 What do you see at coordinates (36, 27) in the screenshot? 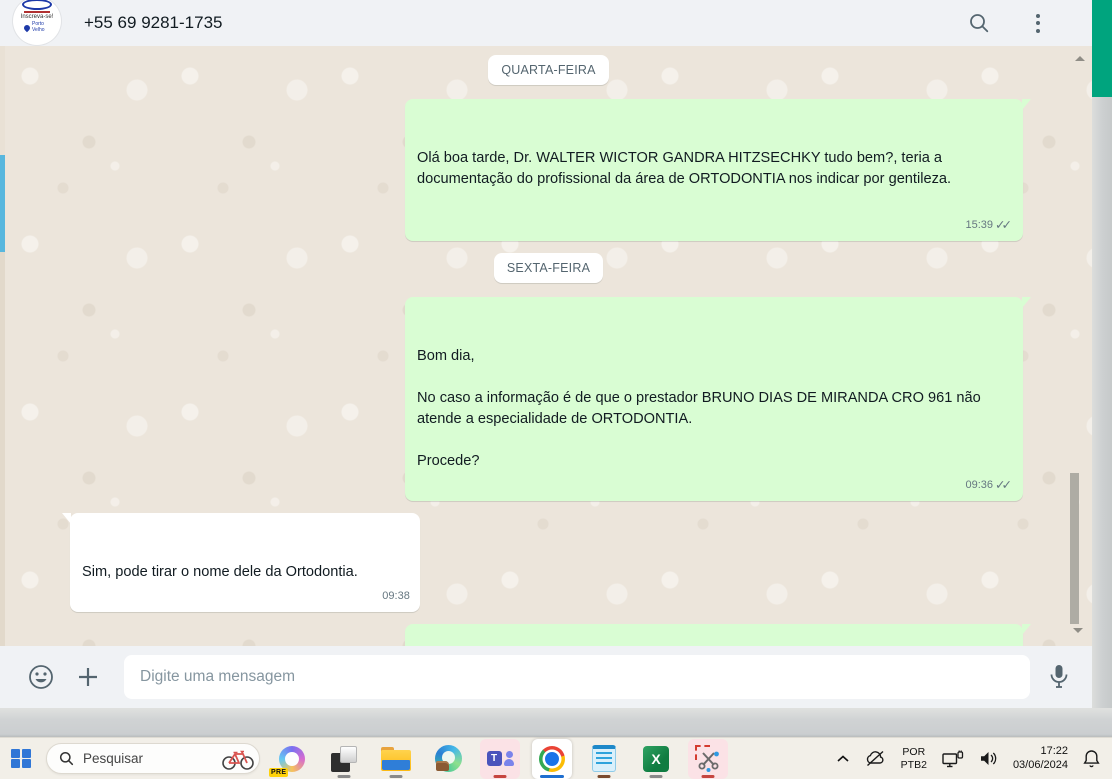
I see `avatar-location: Porto Velho` at bounding box center [36, 27].